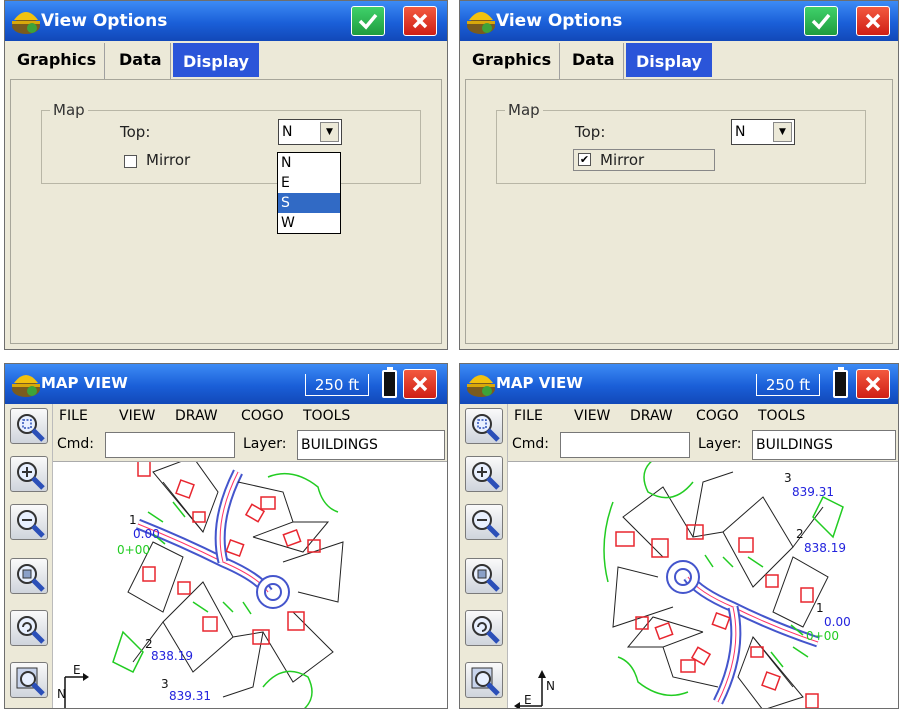  What do you see at coordinates (682, 583) in the screenshot?
I see `site-plan-drawing: 1 0.00 0+00 2 838.19 3 839.31 N E` at bounding box center [682, 583].